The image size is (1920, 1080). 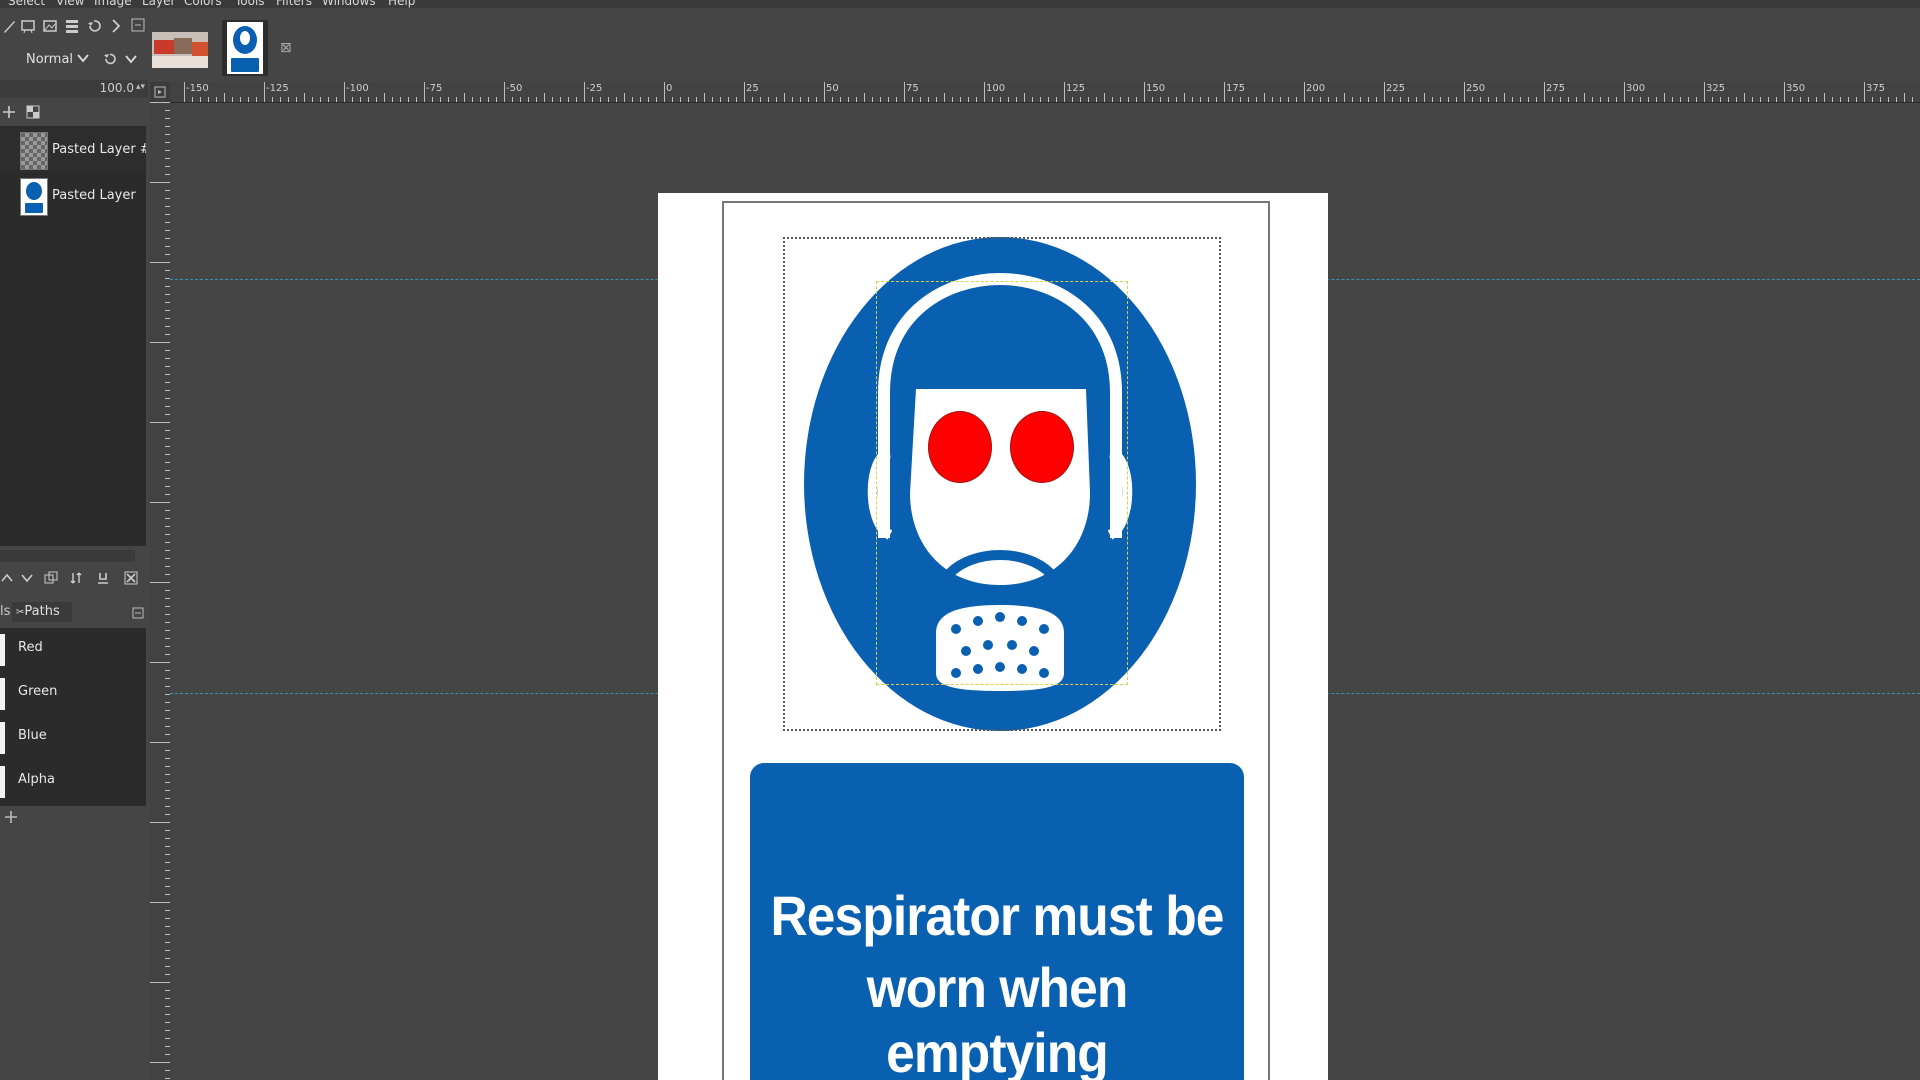 What do you see at coordinates (73, 649) in the screenshot?
I see `channel-row: Red` at bounding box center [73, 649].